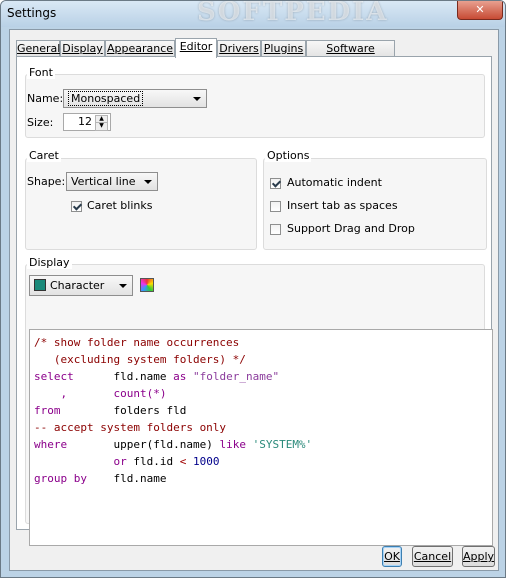 The height and width of the screenshot is (578, 506). What do you see at coordinates (236, 376) in the screenshot?
I see `code-token: "folder_name"` at bounding box center [236, 376].